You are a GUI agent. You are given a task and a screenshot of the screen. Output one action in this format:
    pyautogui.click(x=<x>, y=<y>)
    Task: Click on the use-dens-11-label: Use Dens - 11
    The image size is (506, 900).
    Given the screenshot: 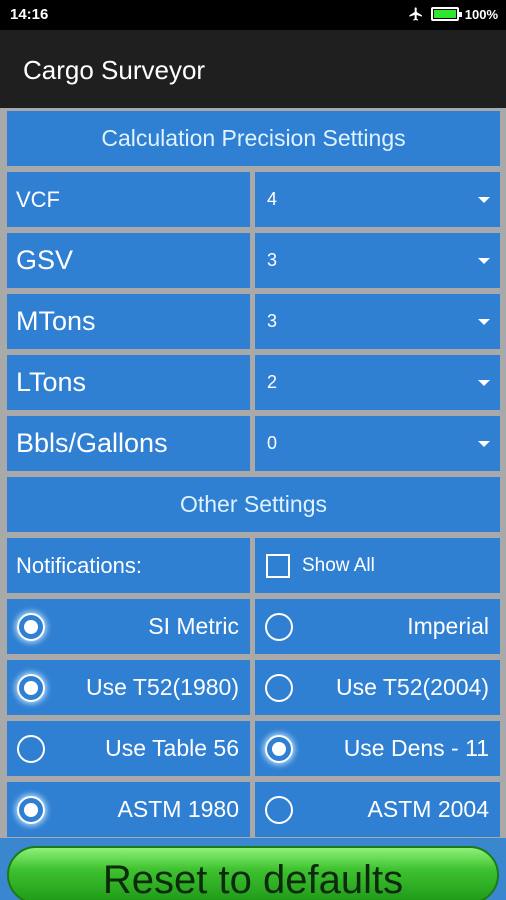 What is the action you would take?
    pyautogui.click(x=416, y=748)
    